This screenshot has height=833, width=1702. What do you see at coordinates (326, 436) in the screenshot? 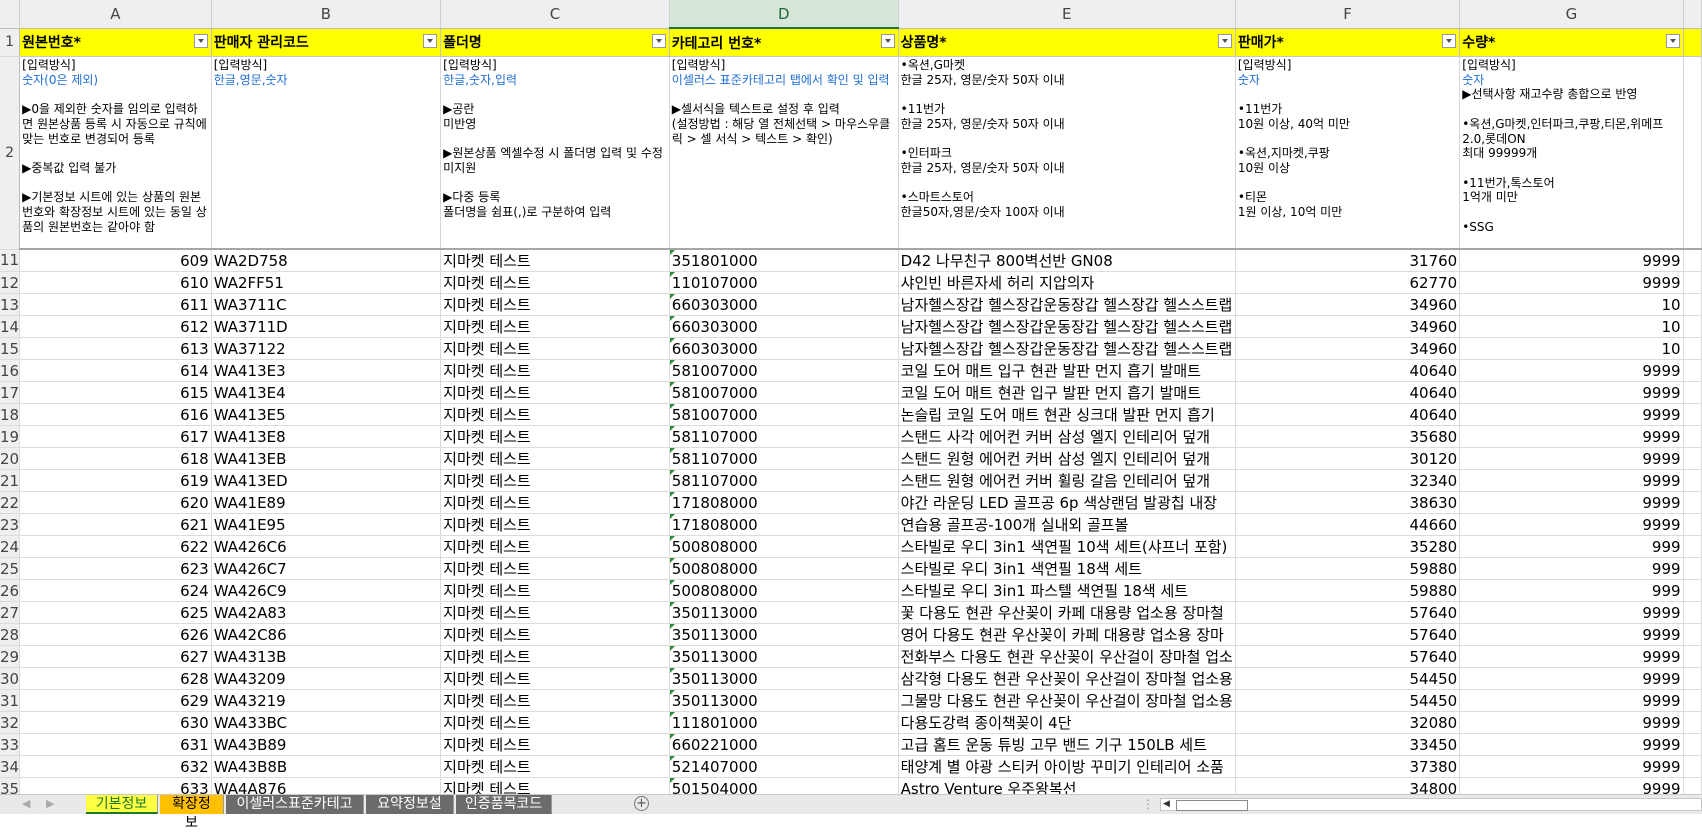
I see `seller-code-cell: WA413E8` at bounding box center [326, 436].